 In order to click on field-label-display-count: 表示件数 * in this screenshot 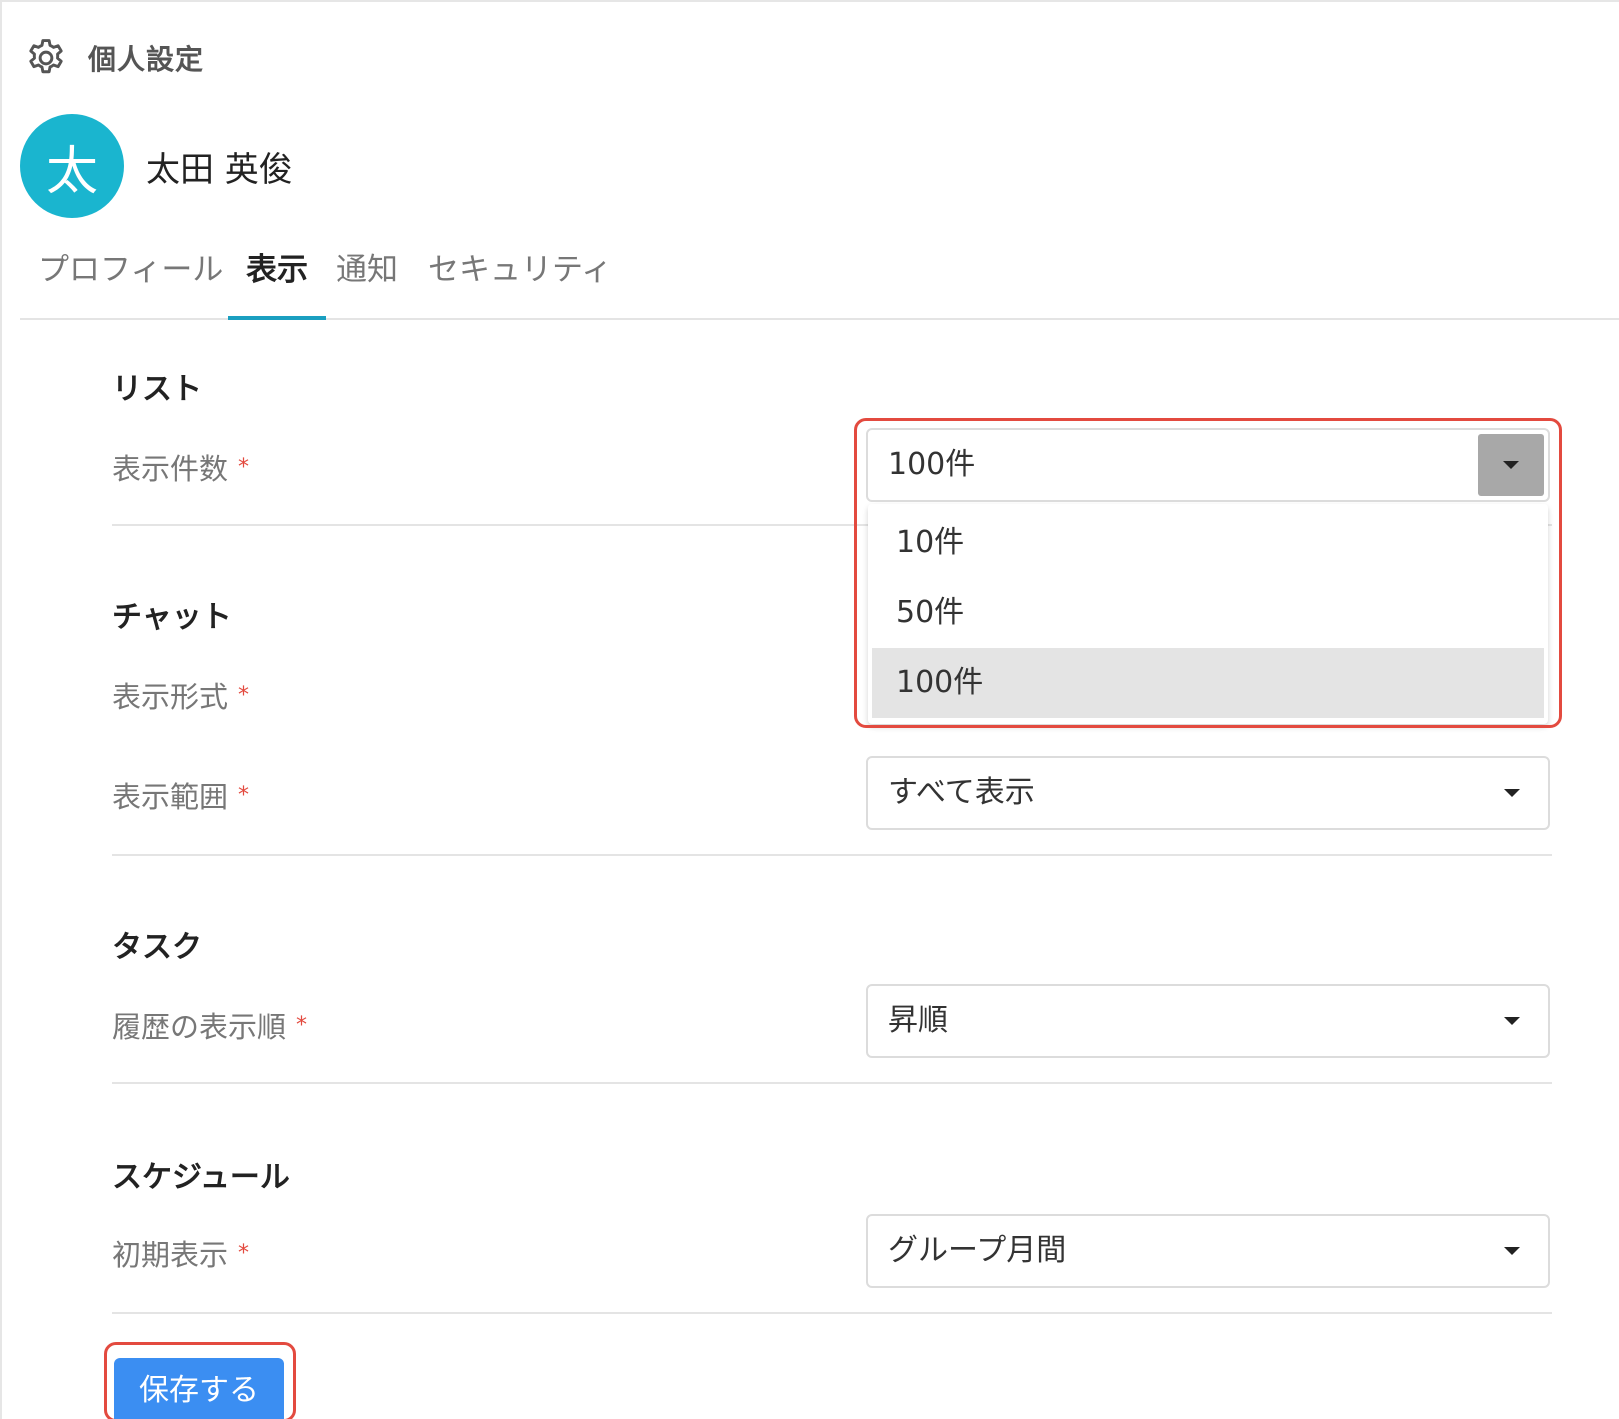, I will do `click(180, 467)`.